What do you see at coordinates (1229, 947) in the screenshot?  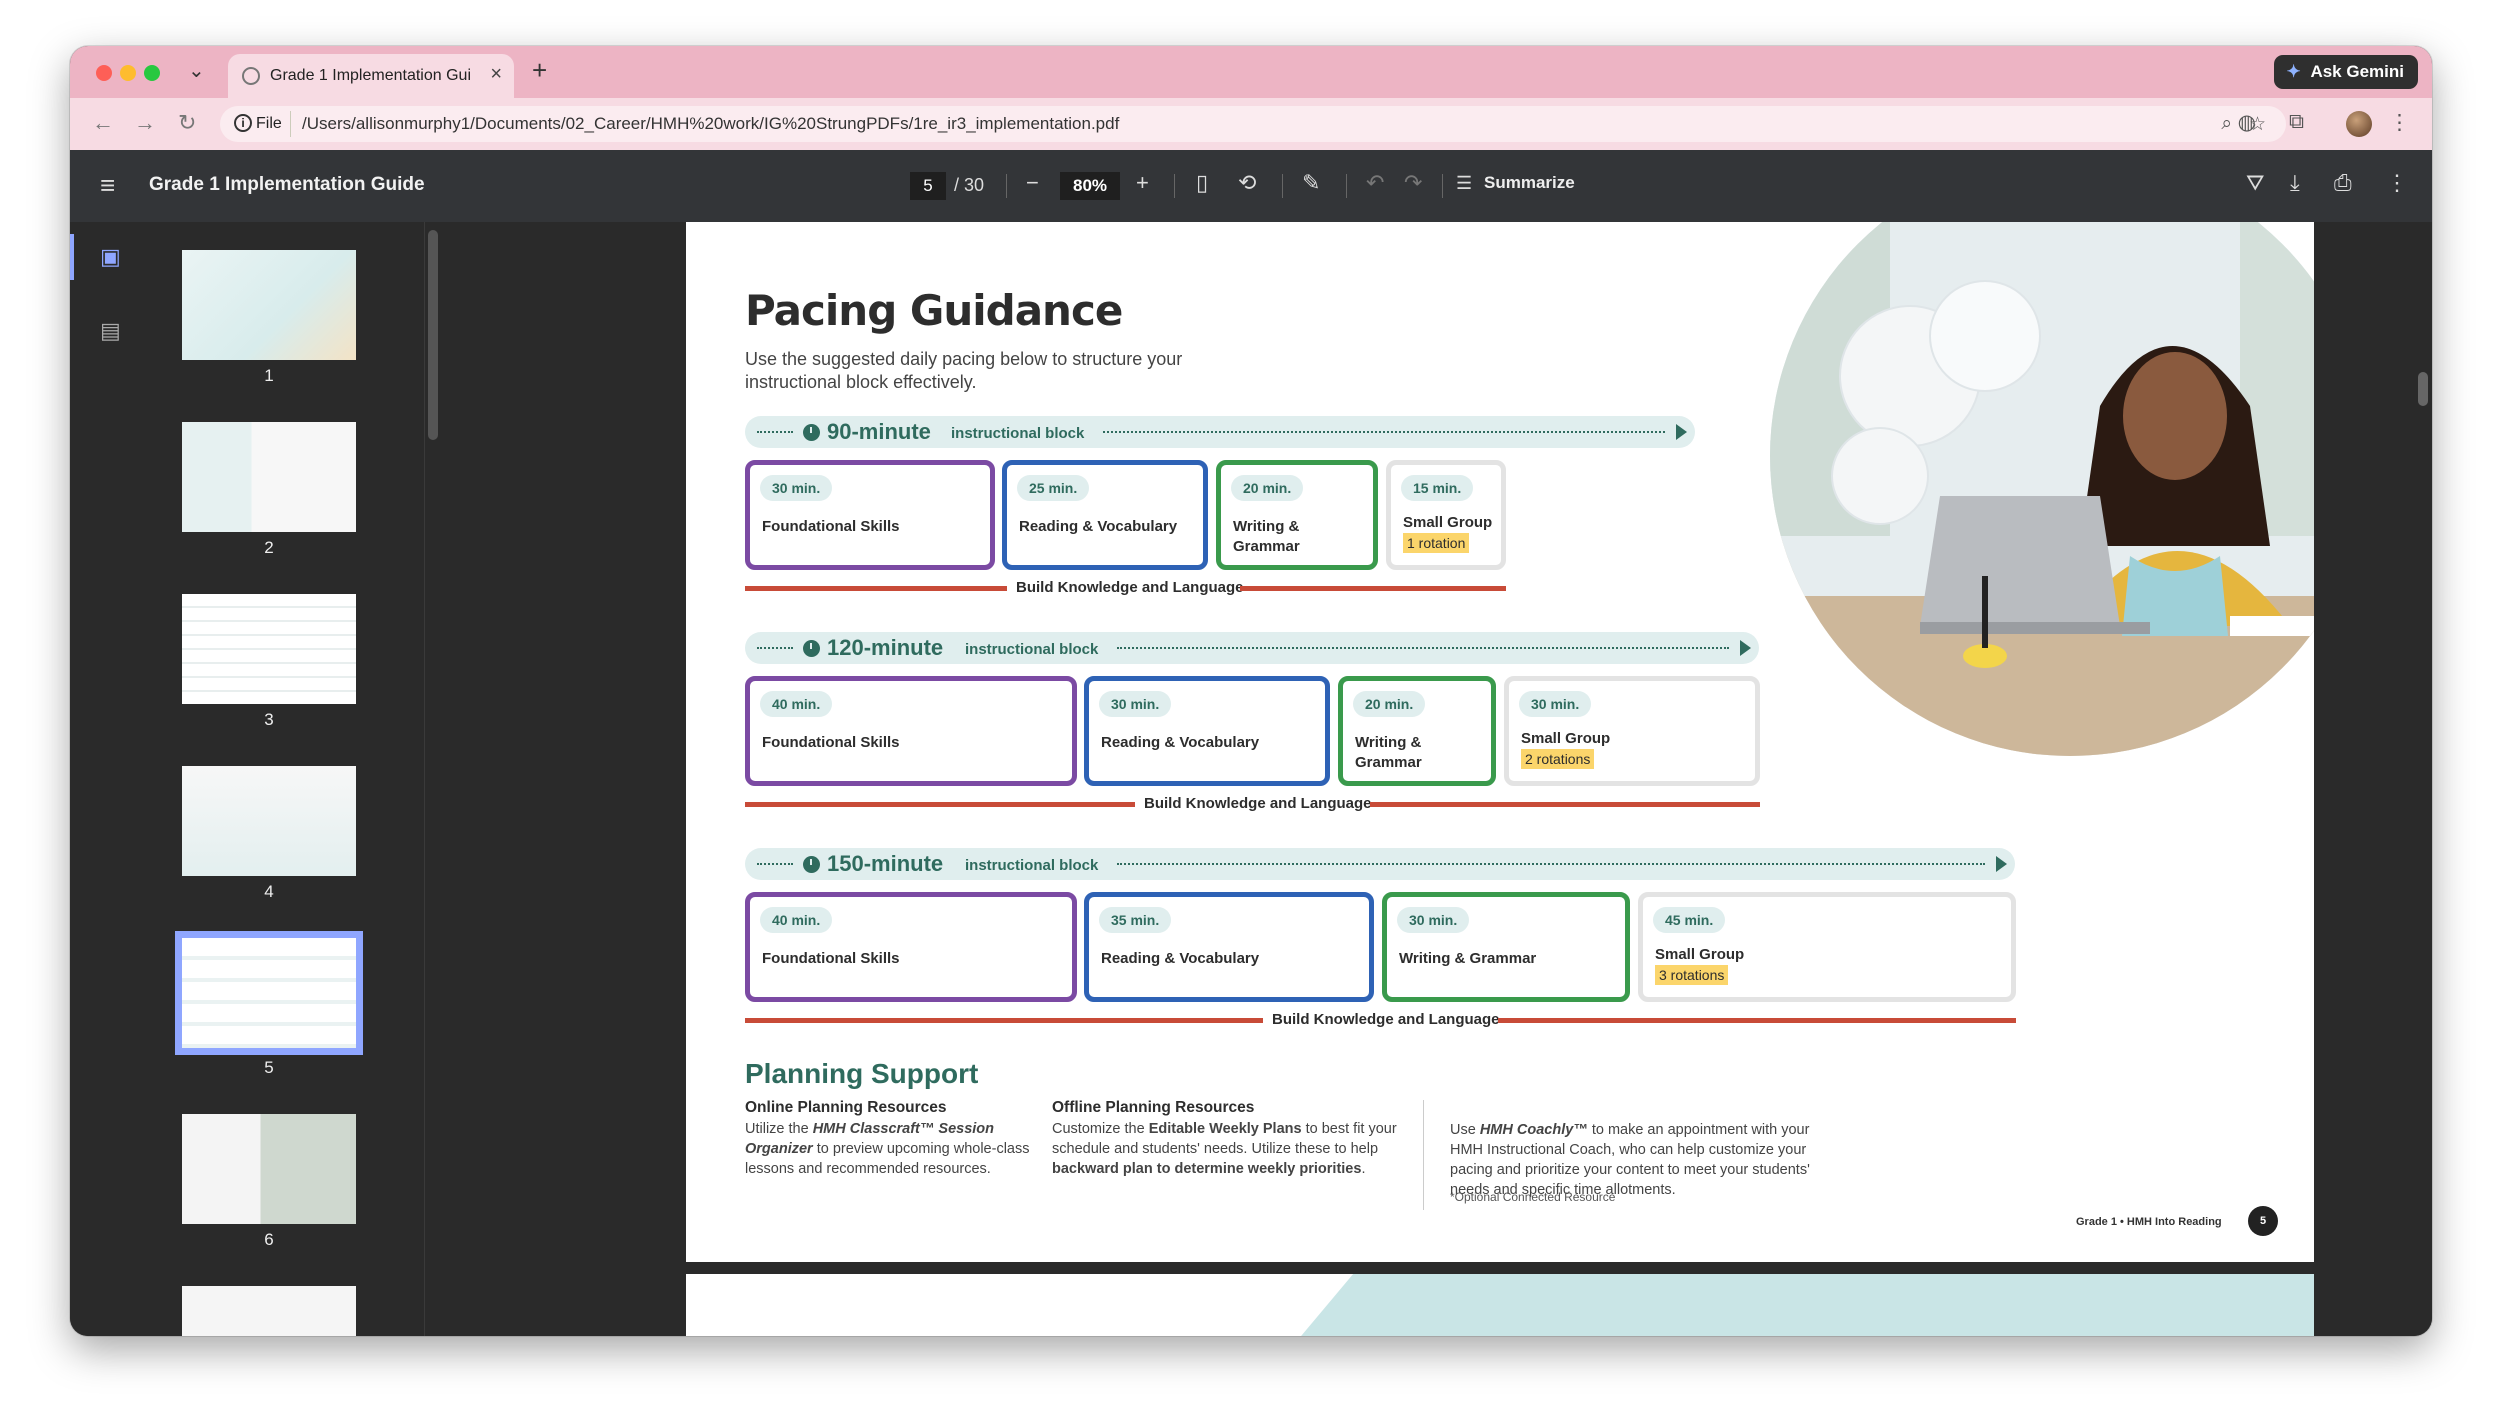 I see `segment-reading-vocabulary: 35 min. Reading & Vocabulary` at bounding box center [1229, 947].